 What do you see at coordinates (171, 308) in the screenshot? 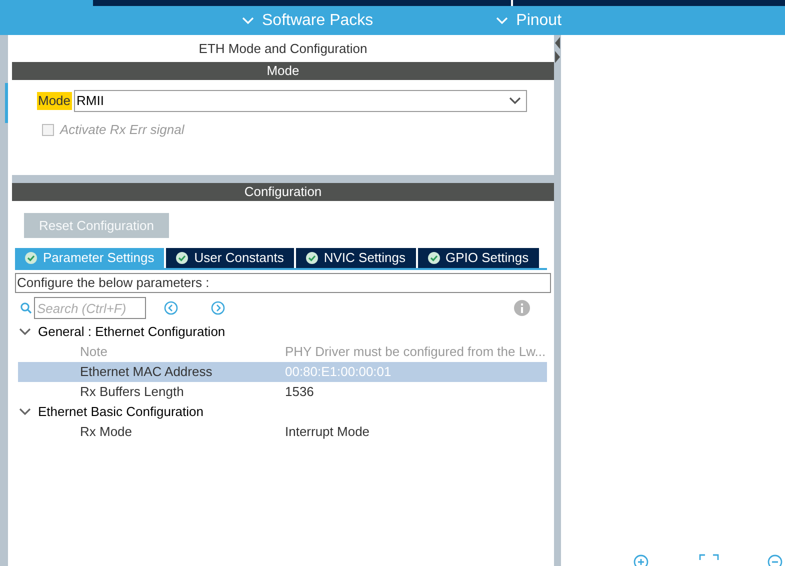
I see `previous-icon` at bounding box center [171, 308].